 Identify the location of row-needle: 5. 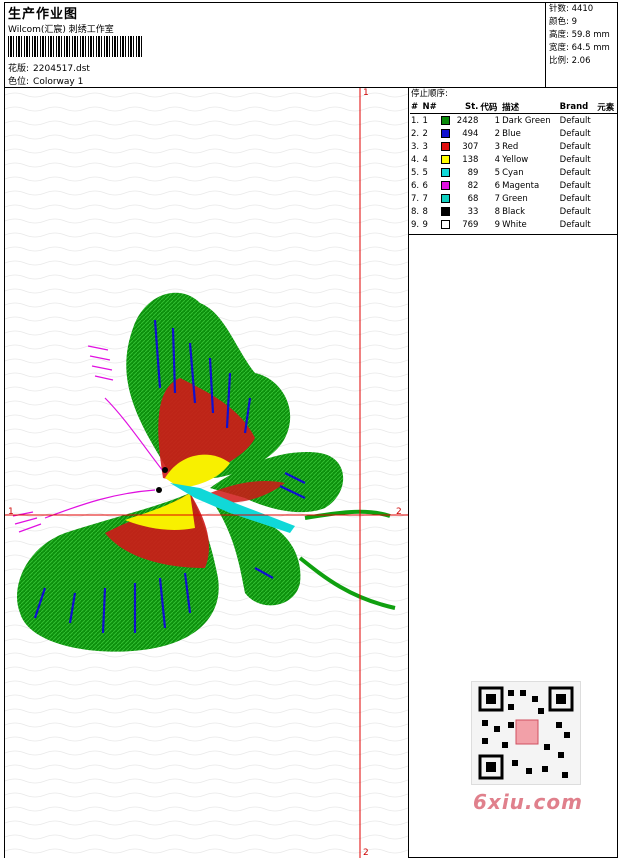
(425, 172).